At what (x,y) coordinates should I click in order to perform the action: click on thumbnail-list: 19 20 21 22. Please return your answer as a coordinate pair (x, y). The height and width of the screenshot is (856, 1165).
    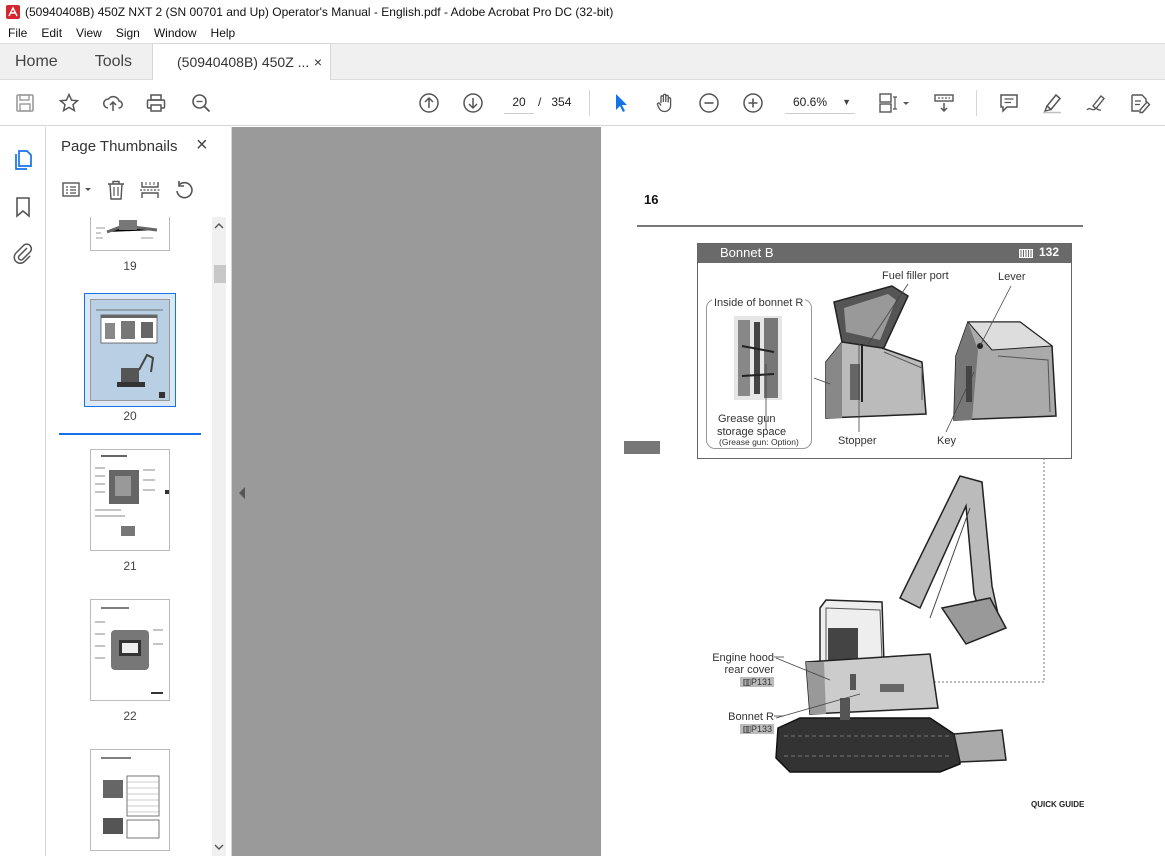
    Looking at the image, I should click on (131, 536).